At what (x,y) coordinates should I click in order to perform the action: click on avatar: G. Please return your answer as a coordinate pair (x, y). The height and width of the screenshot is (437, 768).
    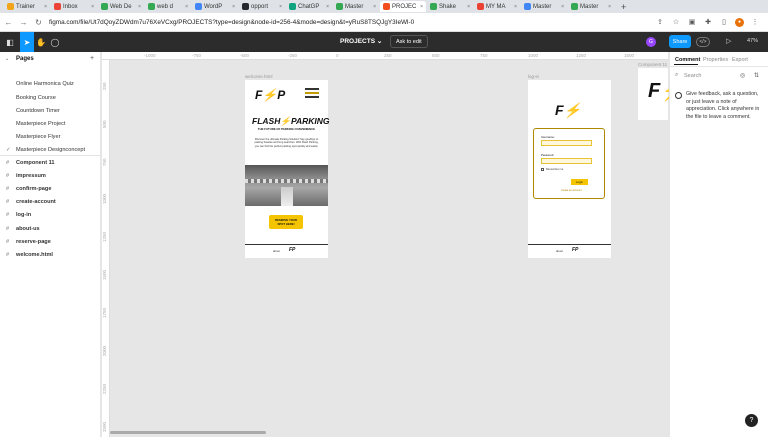
    Looking at the image, I should click on (651, 42).